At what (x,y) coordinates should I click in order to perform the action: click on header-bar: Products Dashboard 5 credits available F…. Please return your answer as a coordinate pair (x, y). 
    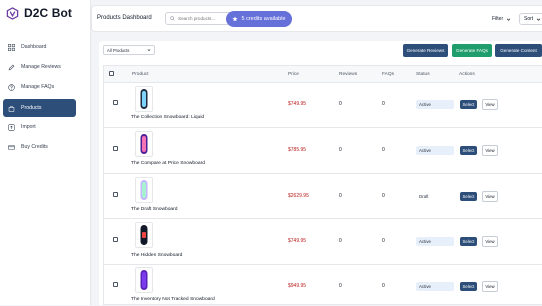
    Looking at the image, I should click on (316, 18).